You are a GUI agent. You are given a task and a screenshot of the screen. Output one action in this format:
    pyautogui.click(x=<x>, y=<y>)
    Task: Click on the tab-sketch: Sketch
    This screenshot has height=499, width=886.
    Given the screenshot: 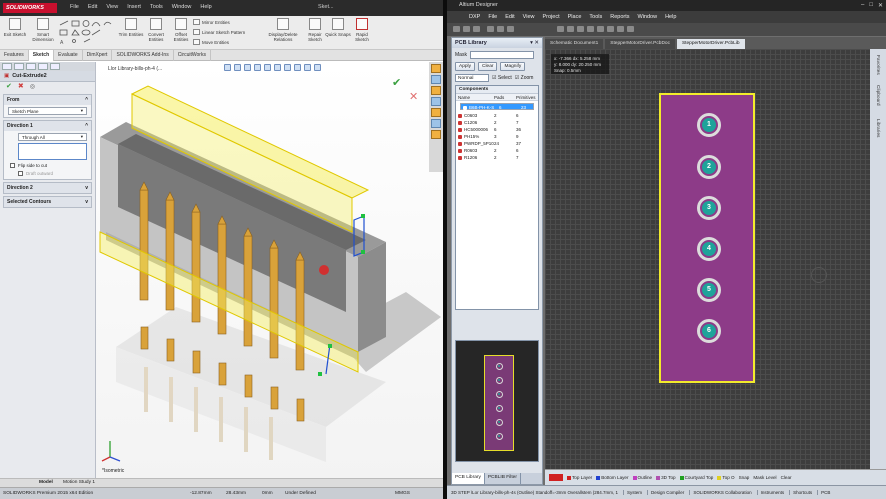 What is the action you would take?
    pyautogui.click(x=41, y=55)
    